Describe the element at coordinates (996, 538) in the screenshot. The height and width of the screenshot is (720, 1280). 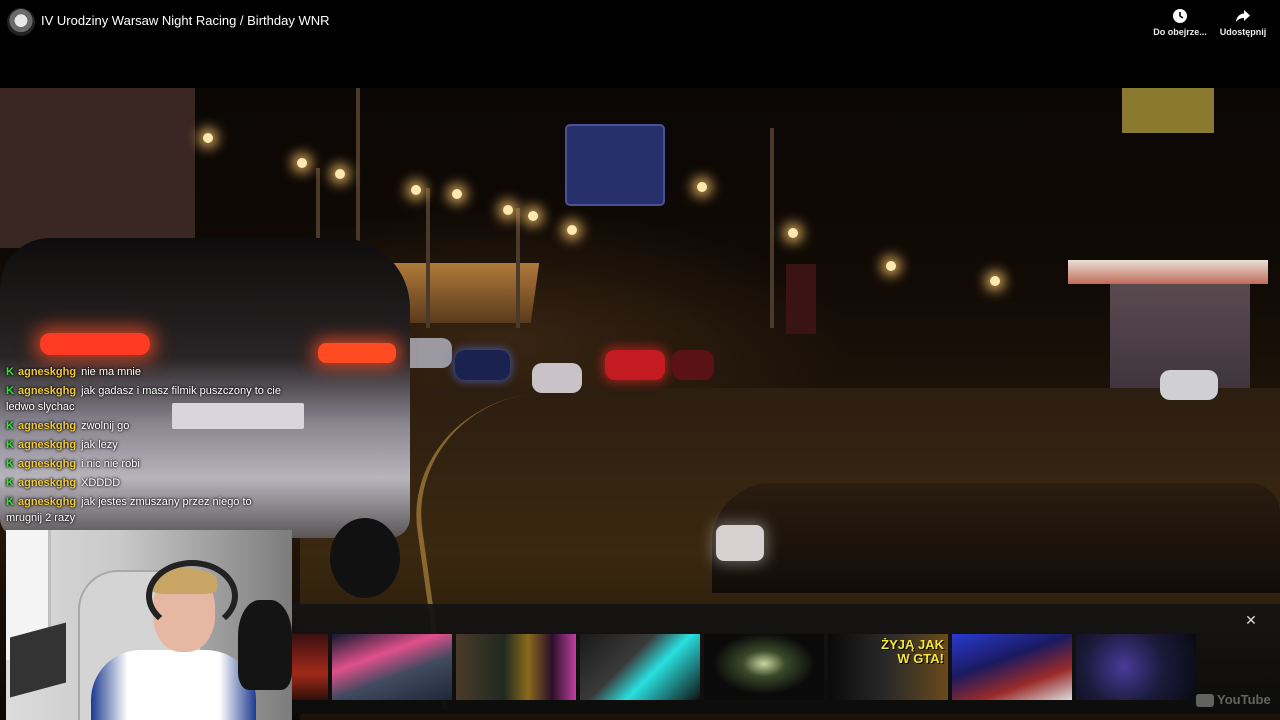
I see `foreground-car-right` at that location.